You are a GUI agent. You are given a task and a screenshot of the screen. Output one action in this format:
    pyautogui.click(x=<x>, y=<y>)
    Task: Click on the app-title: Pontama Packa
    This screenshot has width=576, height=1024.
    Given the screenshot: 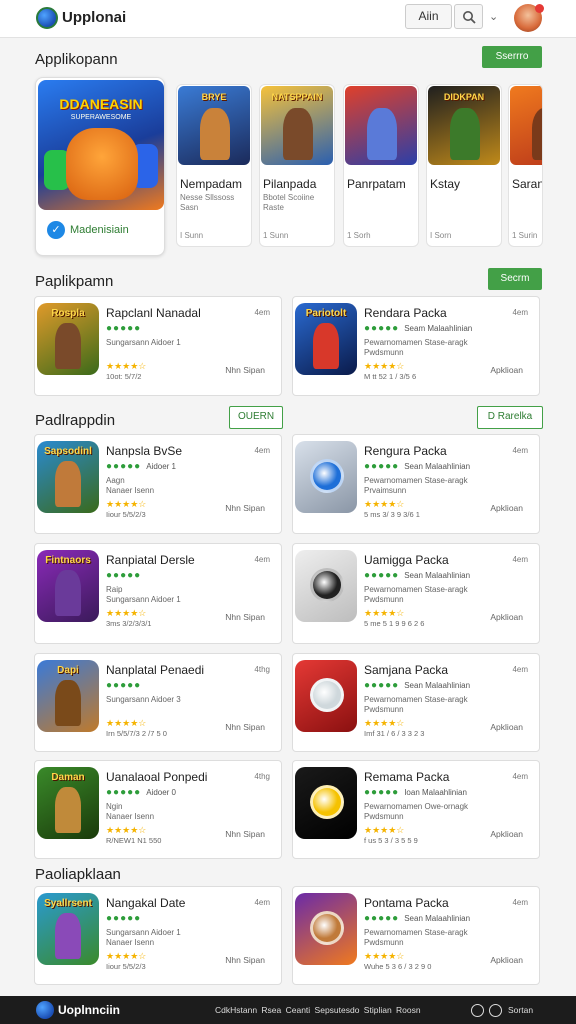 What is the action you would take?
    pyautogui.click(x=406, y=903)
    